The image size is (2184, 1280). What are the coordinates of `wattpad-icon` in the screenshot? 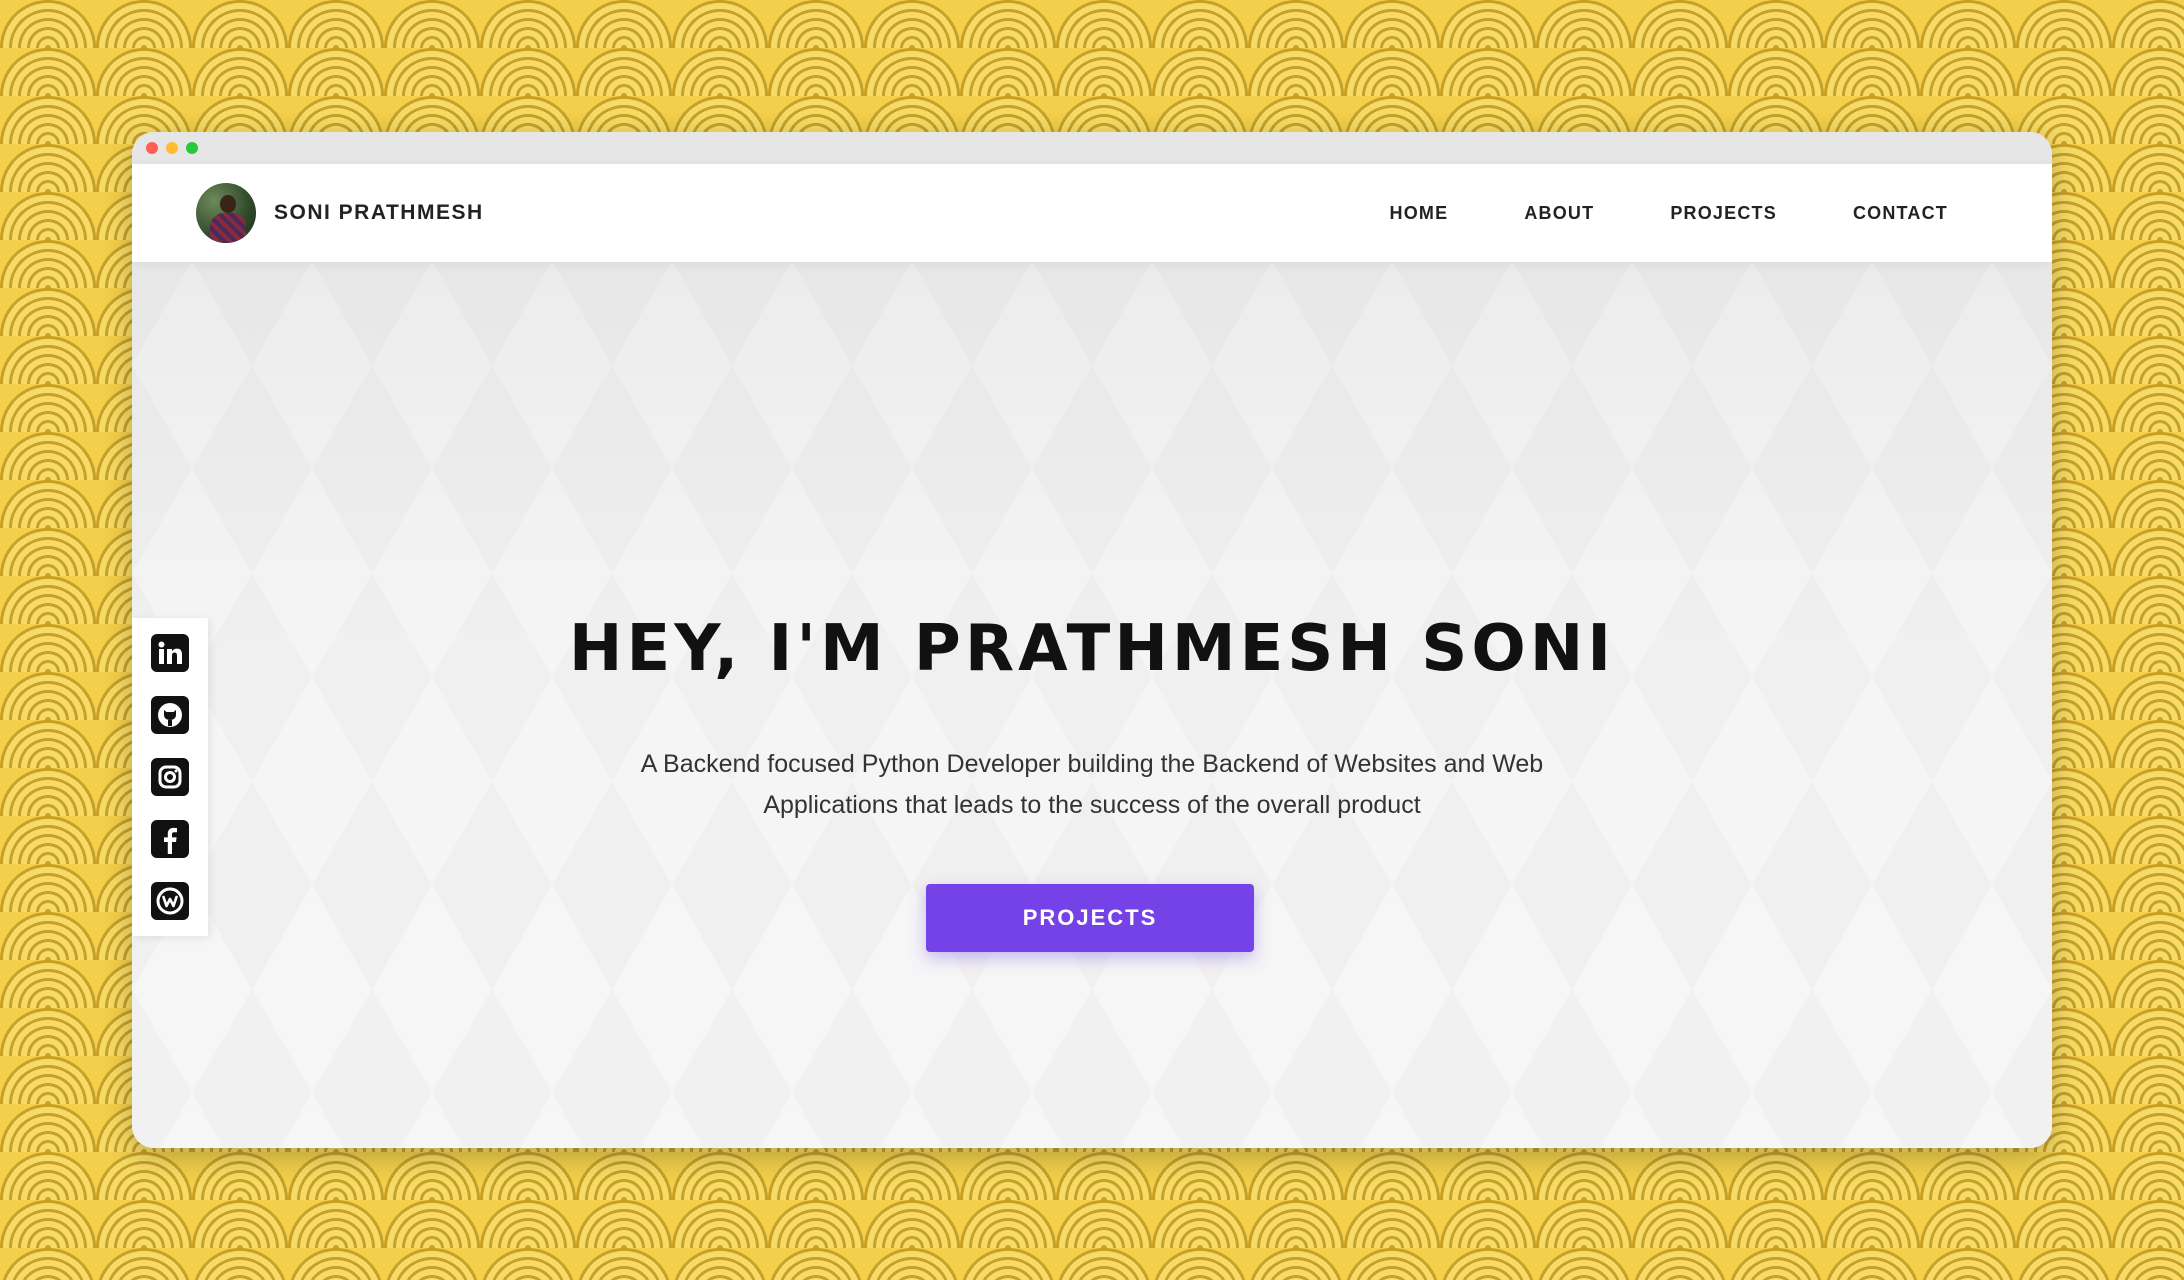 It's located at (170, 901).